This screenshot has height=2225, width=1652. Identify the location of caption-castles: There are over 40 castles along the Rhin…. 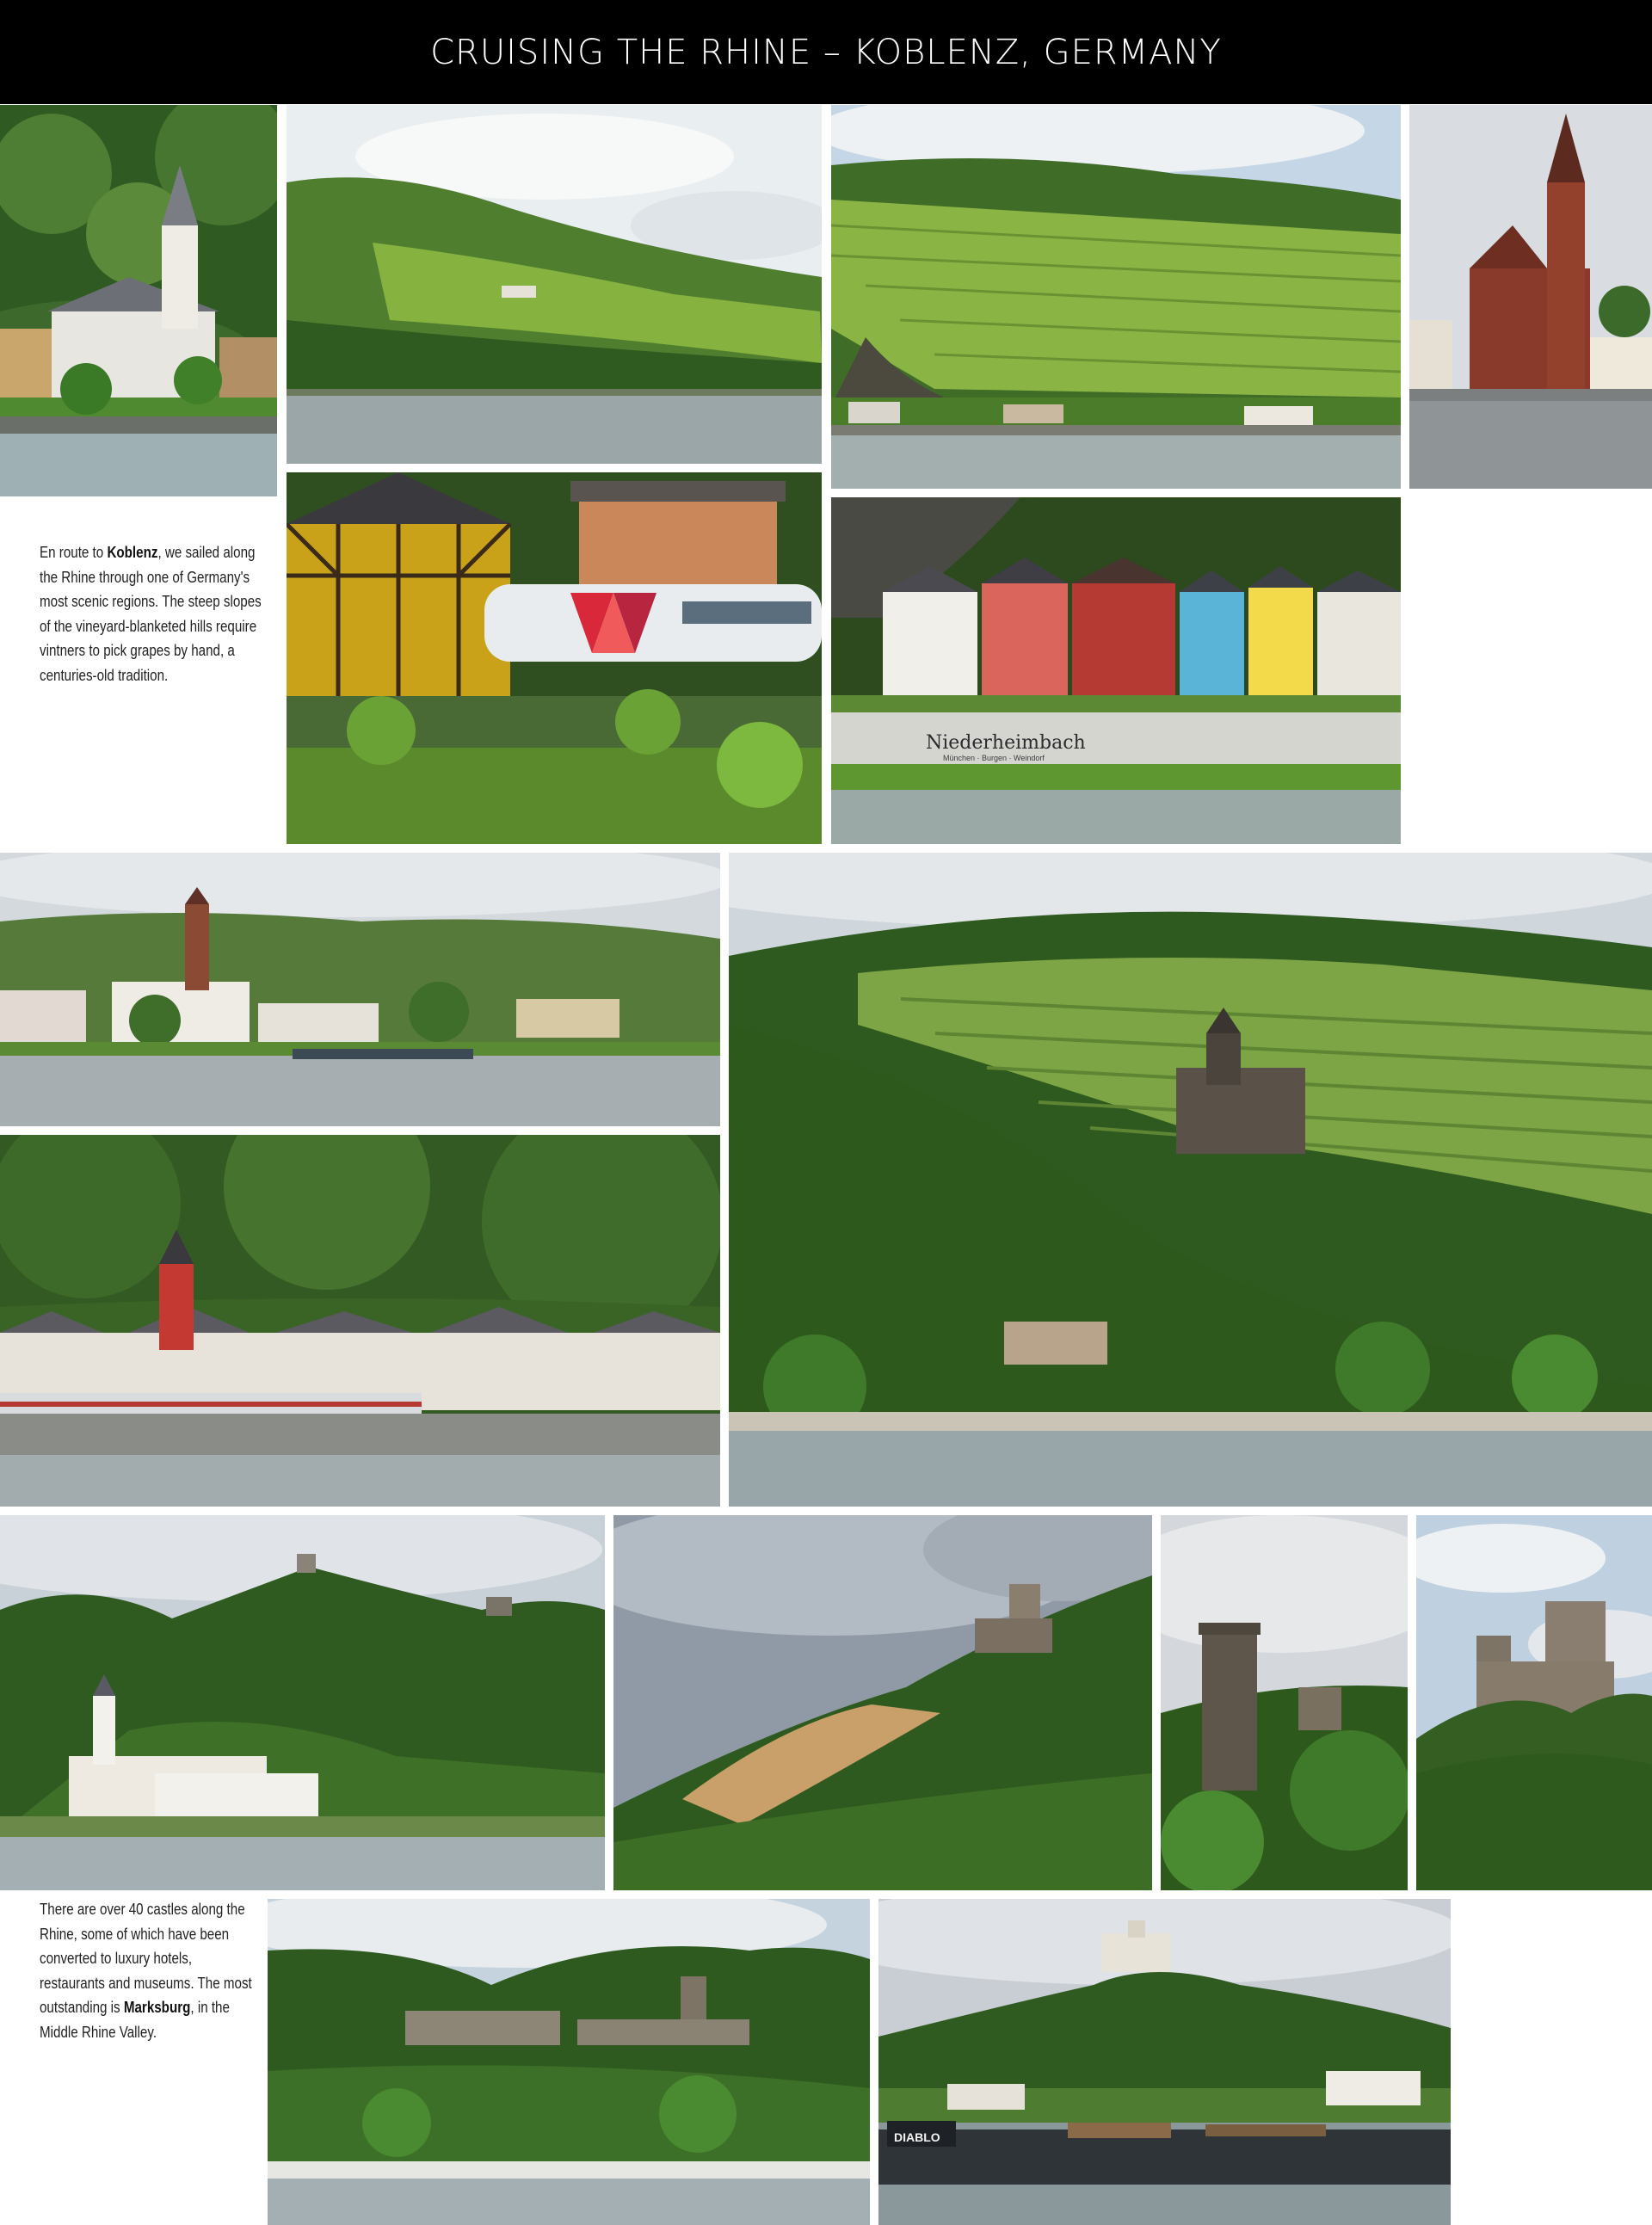
(146, 1971).